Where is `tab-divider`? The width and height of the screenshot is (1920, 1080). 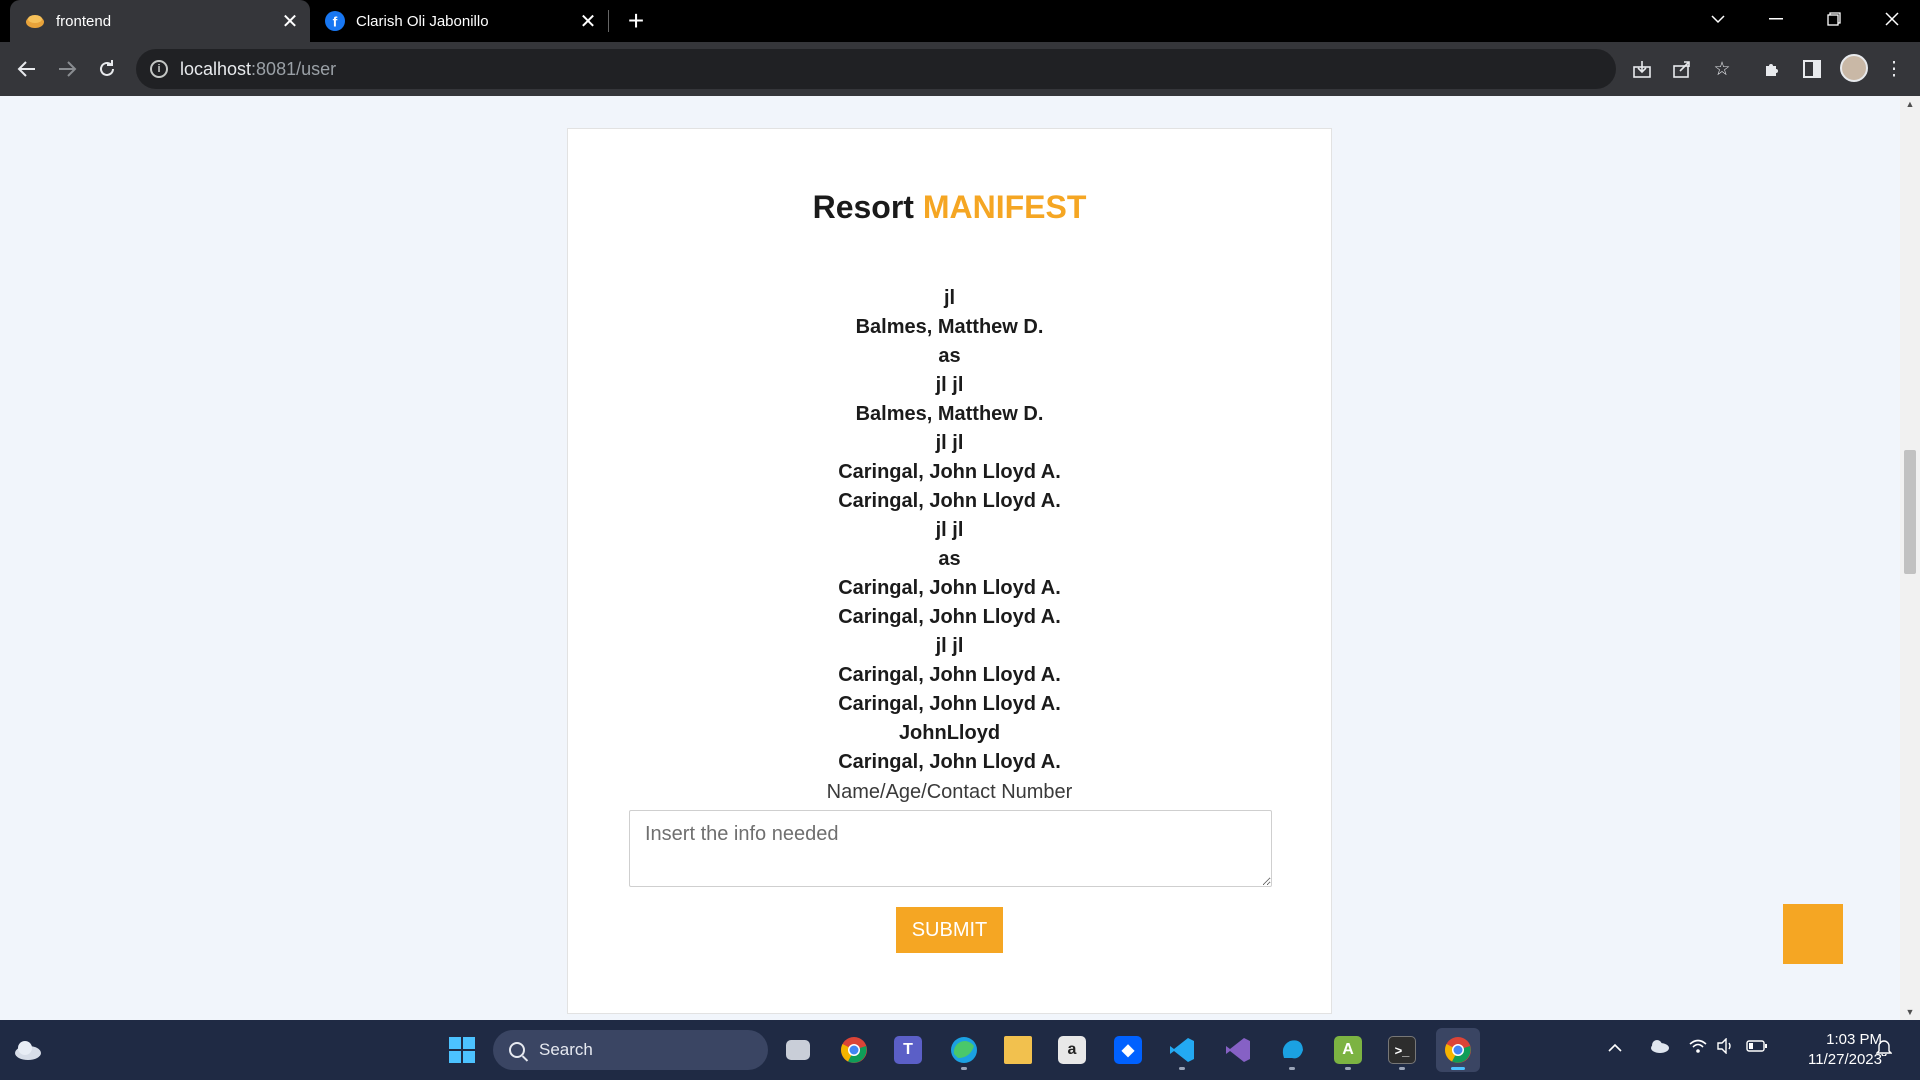 tab-divider is located at coordinates (608, 21).